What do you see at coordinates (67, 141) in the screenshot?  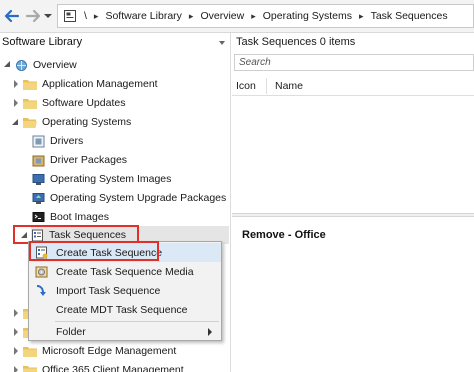 I see `tree-item-label: Drivers` at bounding box center [67, 141].